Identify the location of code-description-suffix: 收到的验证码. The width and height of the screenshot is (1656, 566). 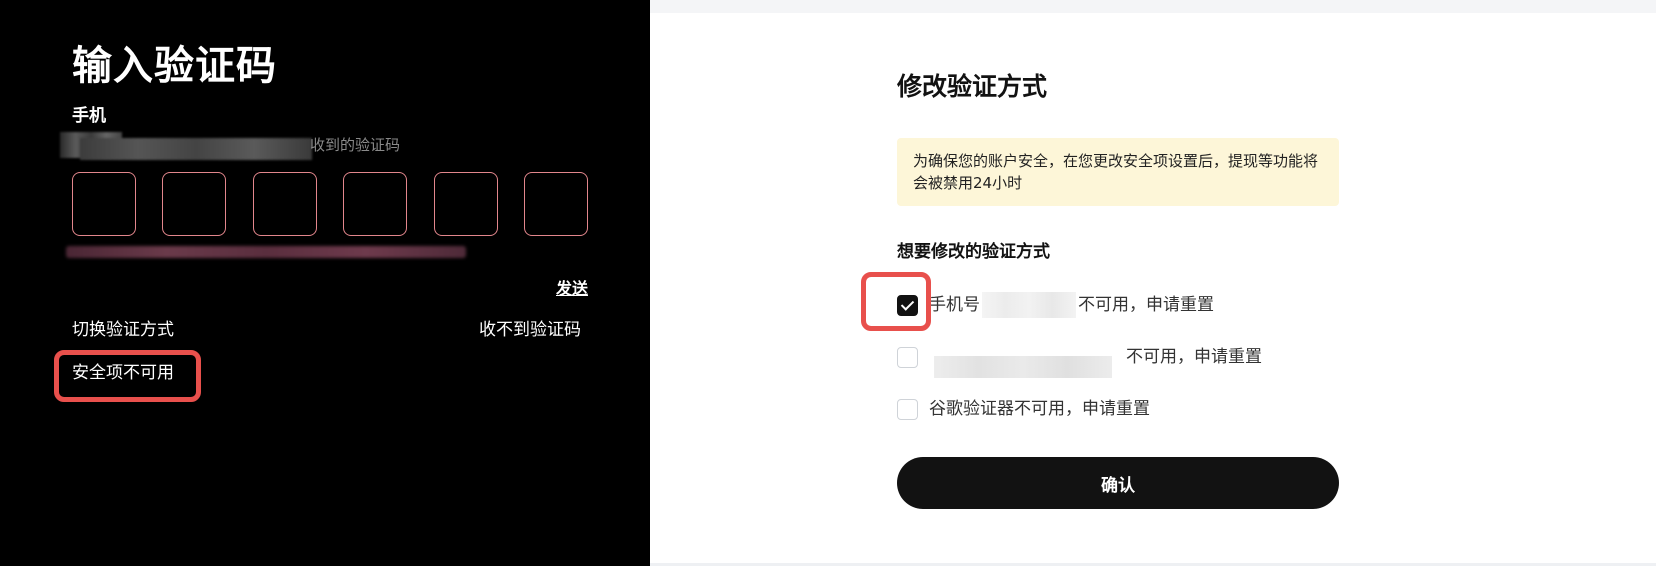
(355, 145).